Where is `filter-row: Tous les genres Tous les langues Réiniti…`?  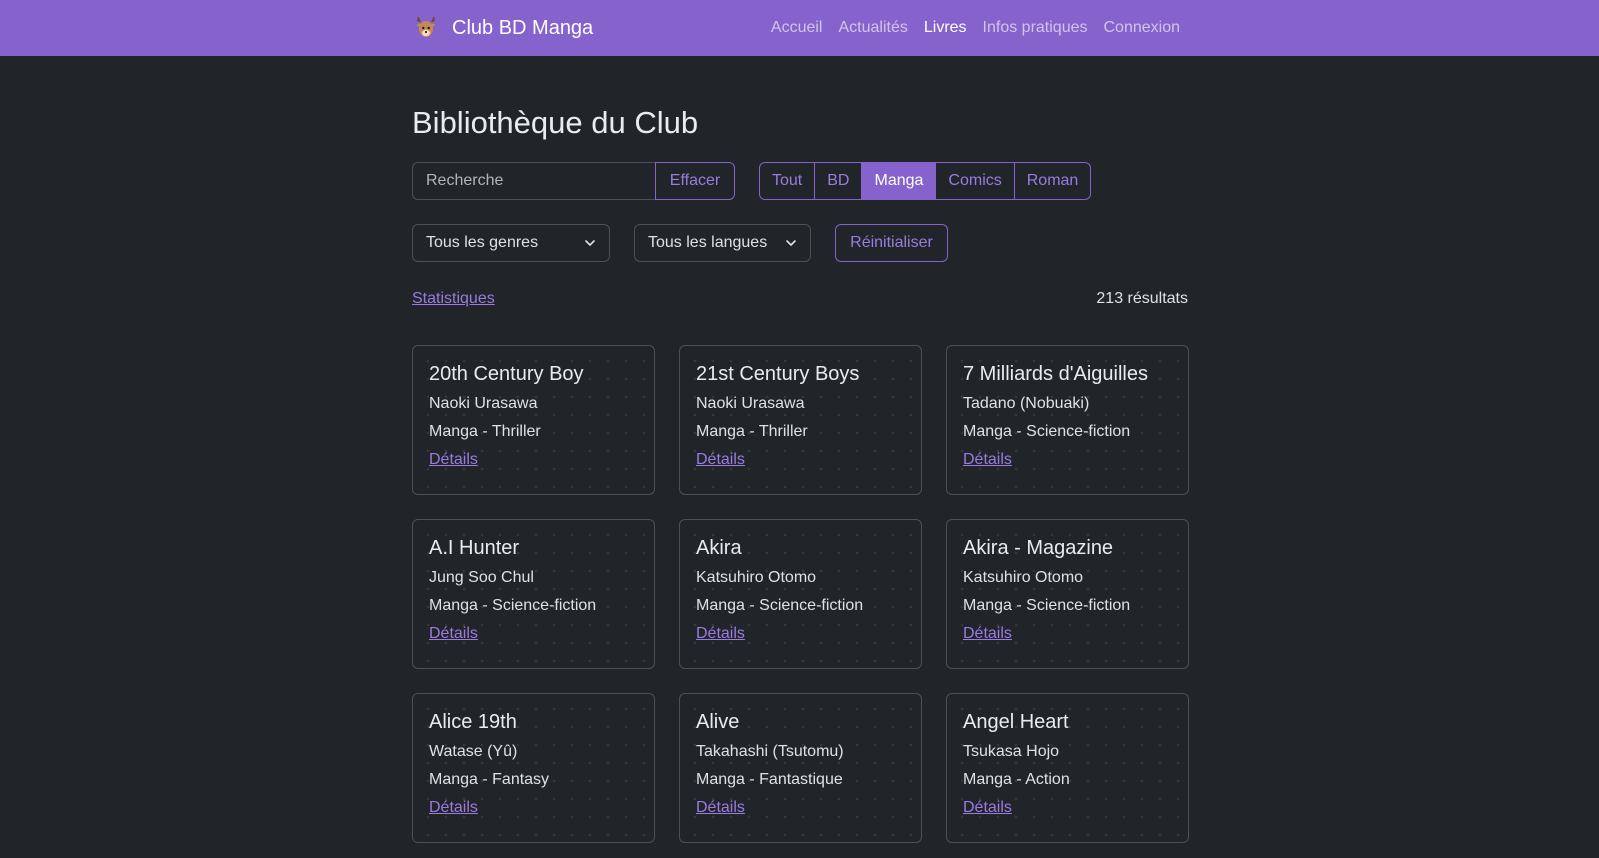 filter-row: Tous les genres Tous les langues Réiniti… is located at coordinates (800, 243).